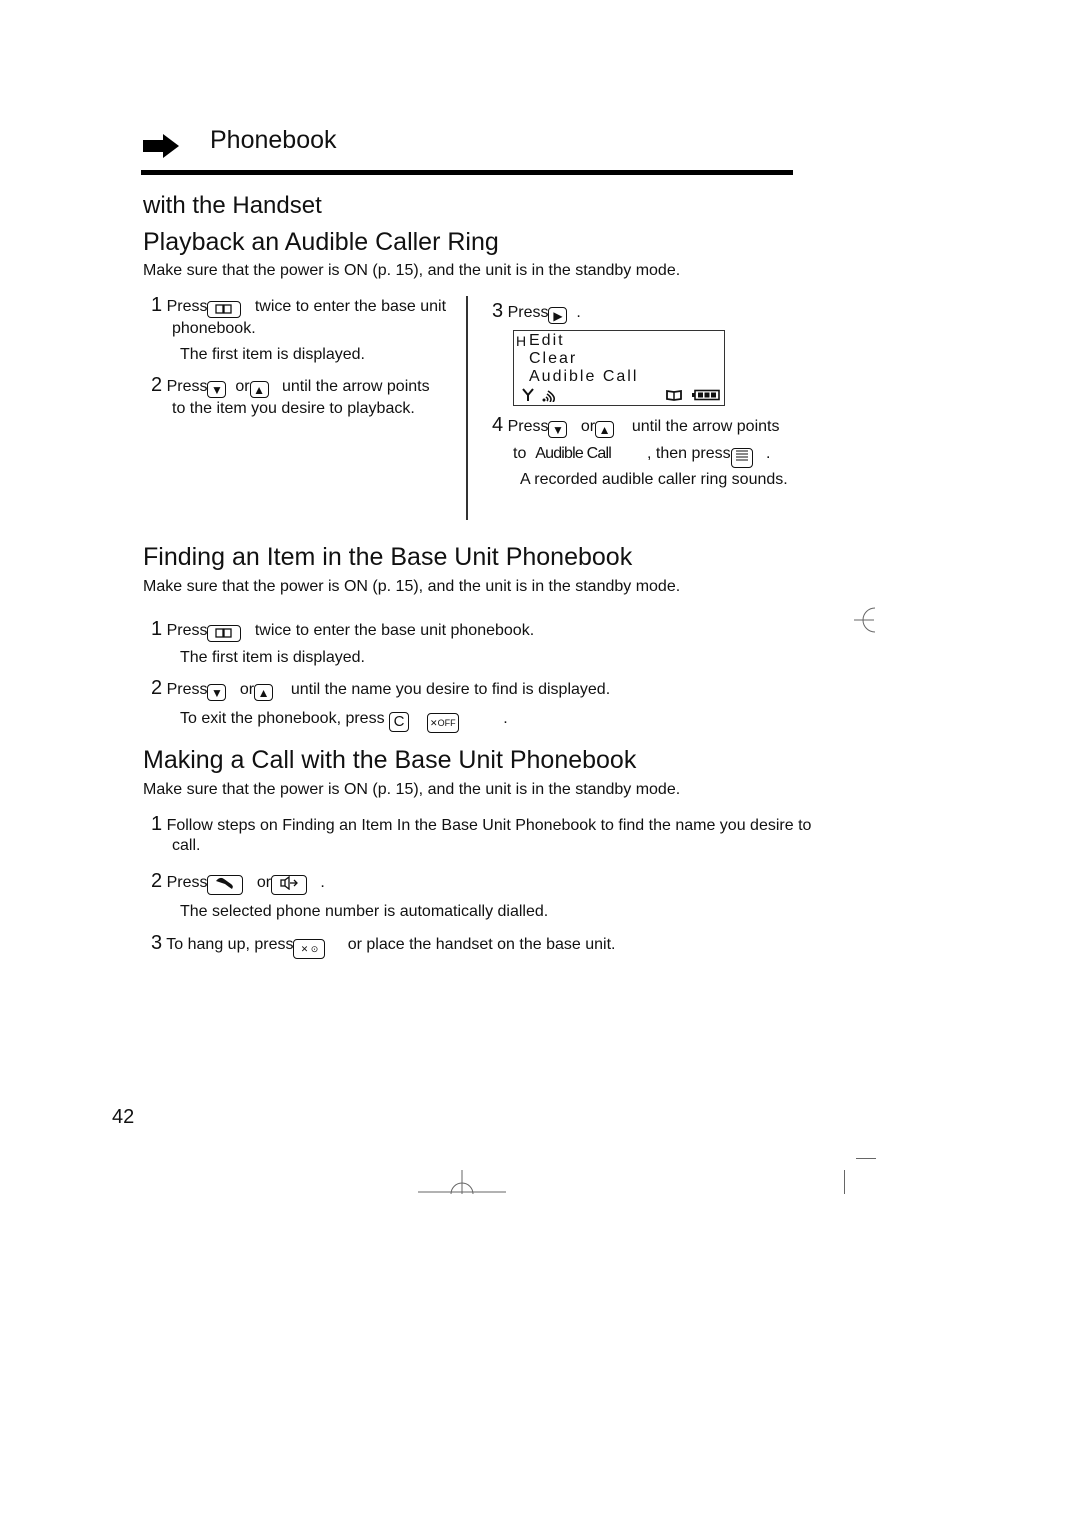 Image resolution: width=1080 pixels, height=1528 pixels. I want to click on speaker-icon, so click(289, 883).